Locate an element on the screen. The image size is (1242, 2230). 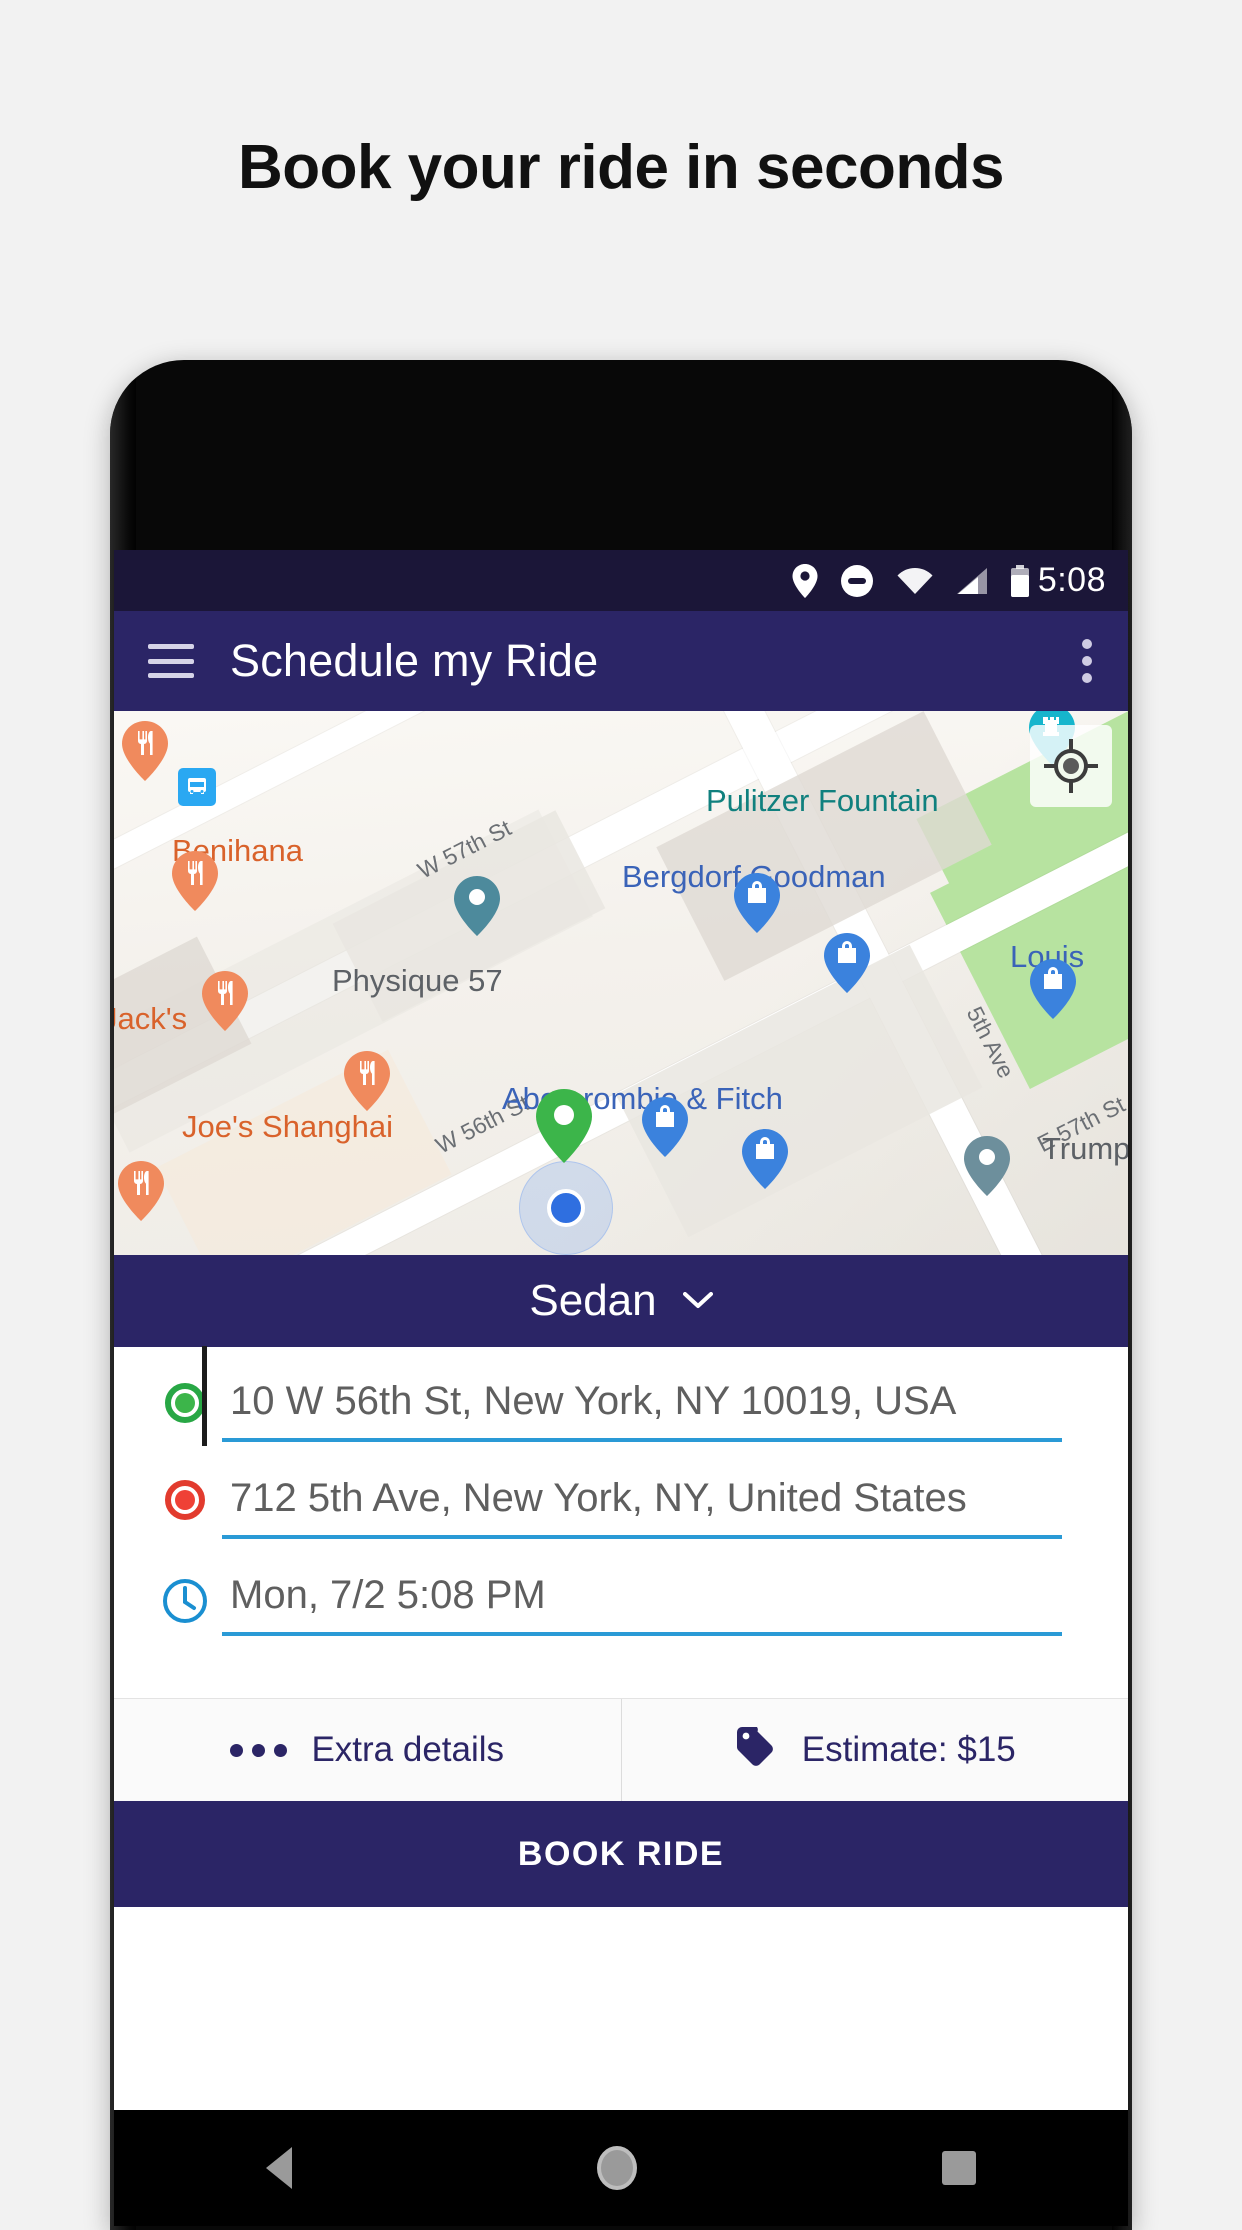
home-circle-icon is located at coordinates (616, 2168).